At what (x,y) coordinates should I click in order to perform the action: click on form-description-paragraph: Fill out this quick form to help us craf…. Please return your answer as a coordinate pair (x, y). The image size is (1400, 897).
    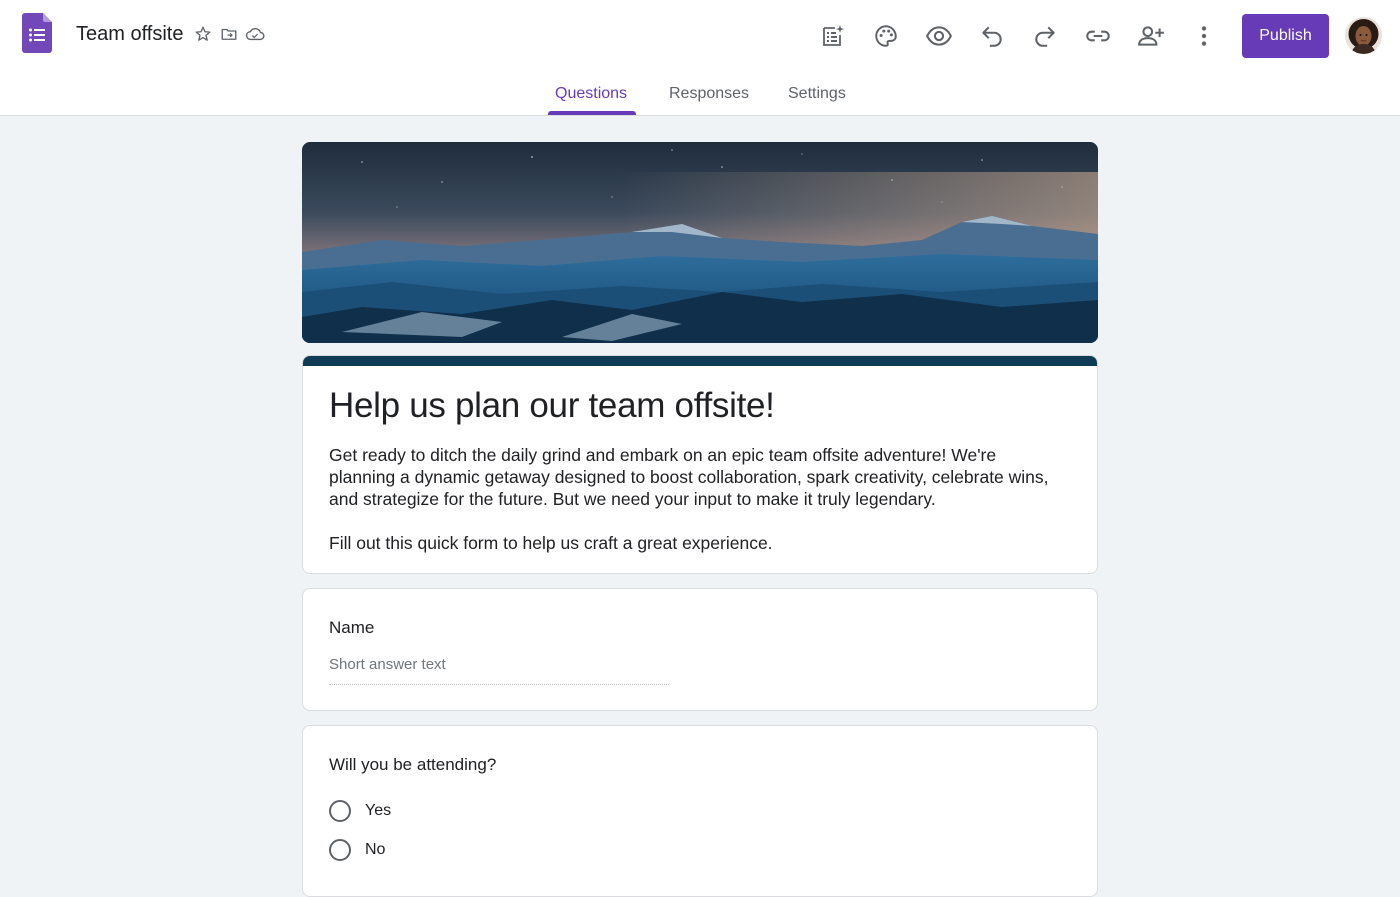
    Looking at the image, I should click on (551, 543).